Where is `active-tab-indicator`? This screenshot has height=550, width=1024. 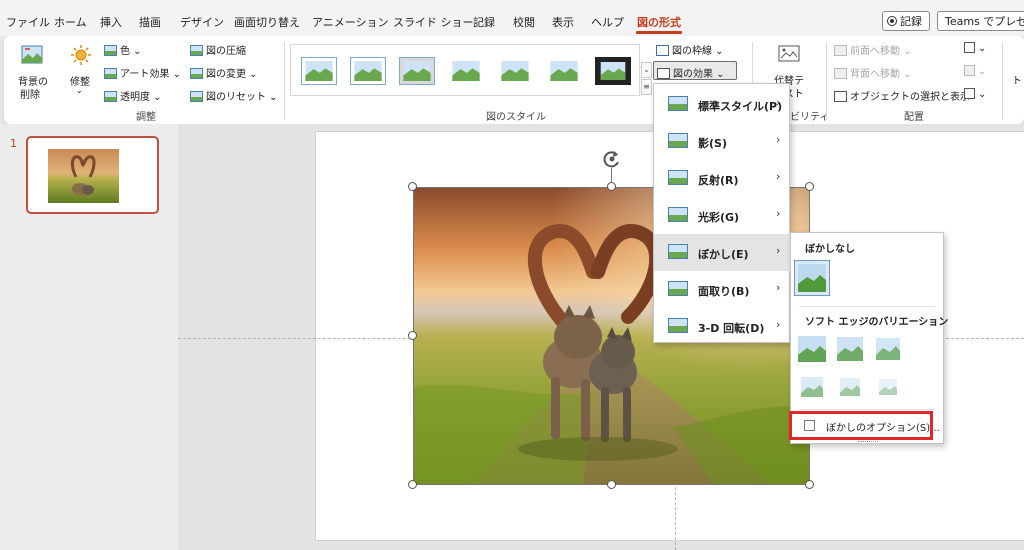
active-tab-indicator is located at coordinates (659, 32).